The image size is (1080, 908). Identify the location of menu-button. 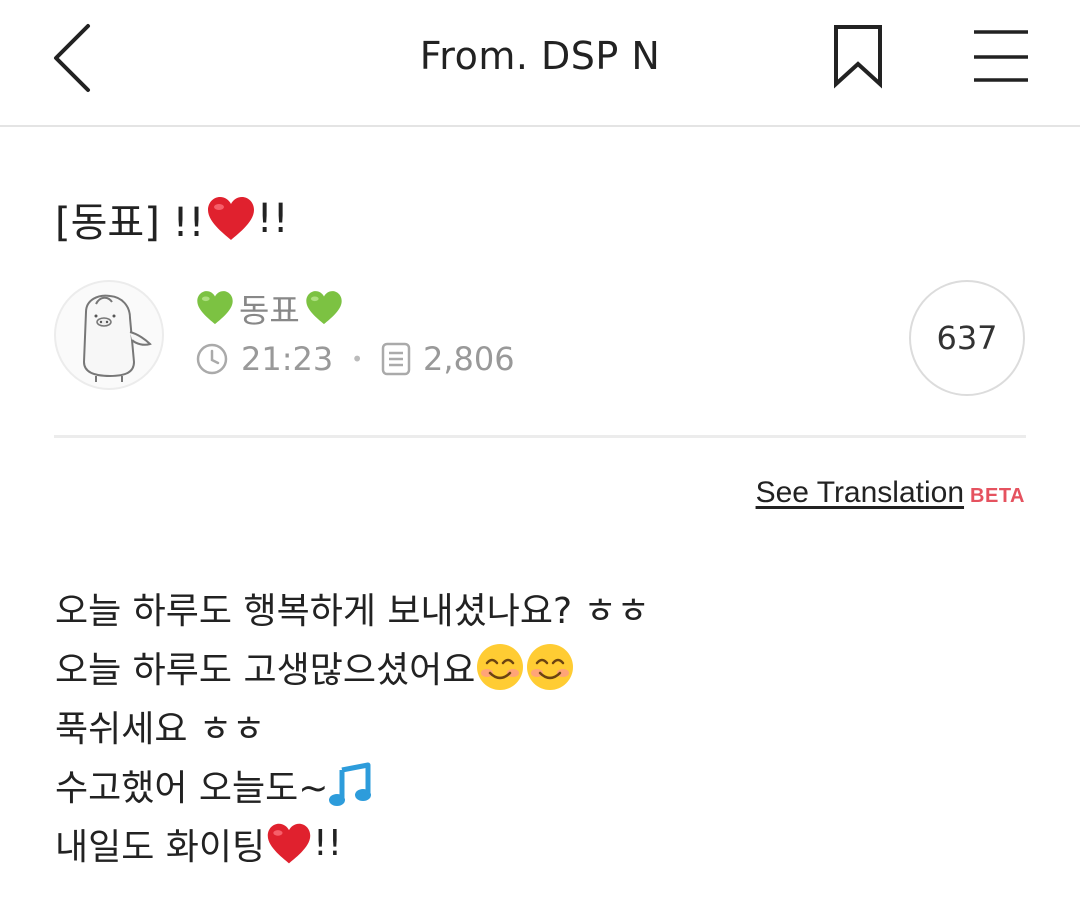
(1001, 57).